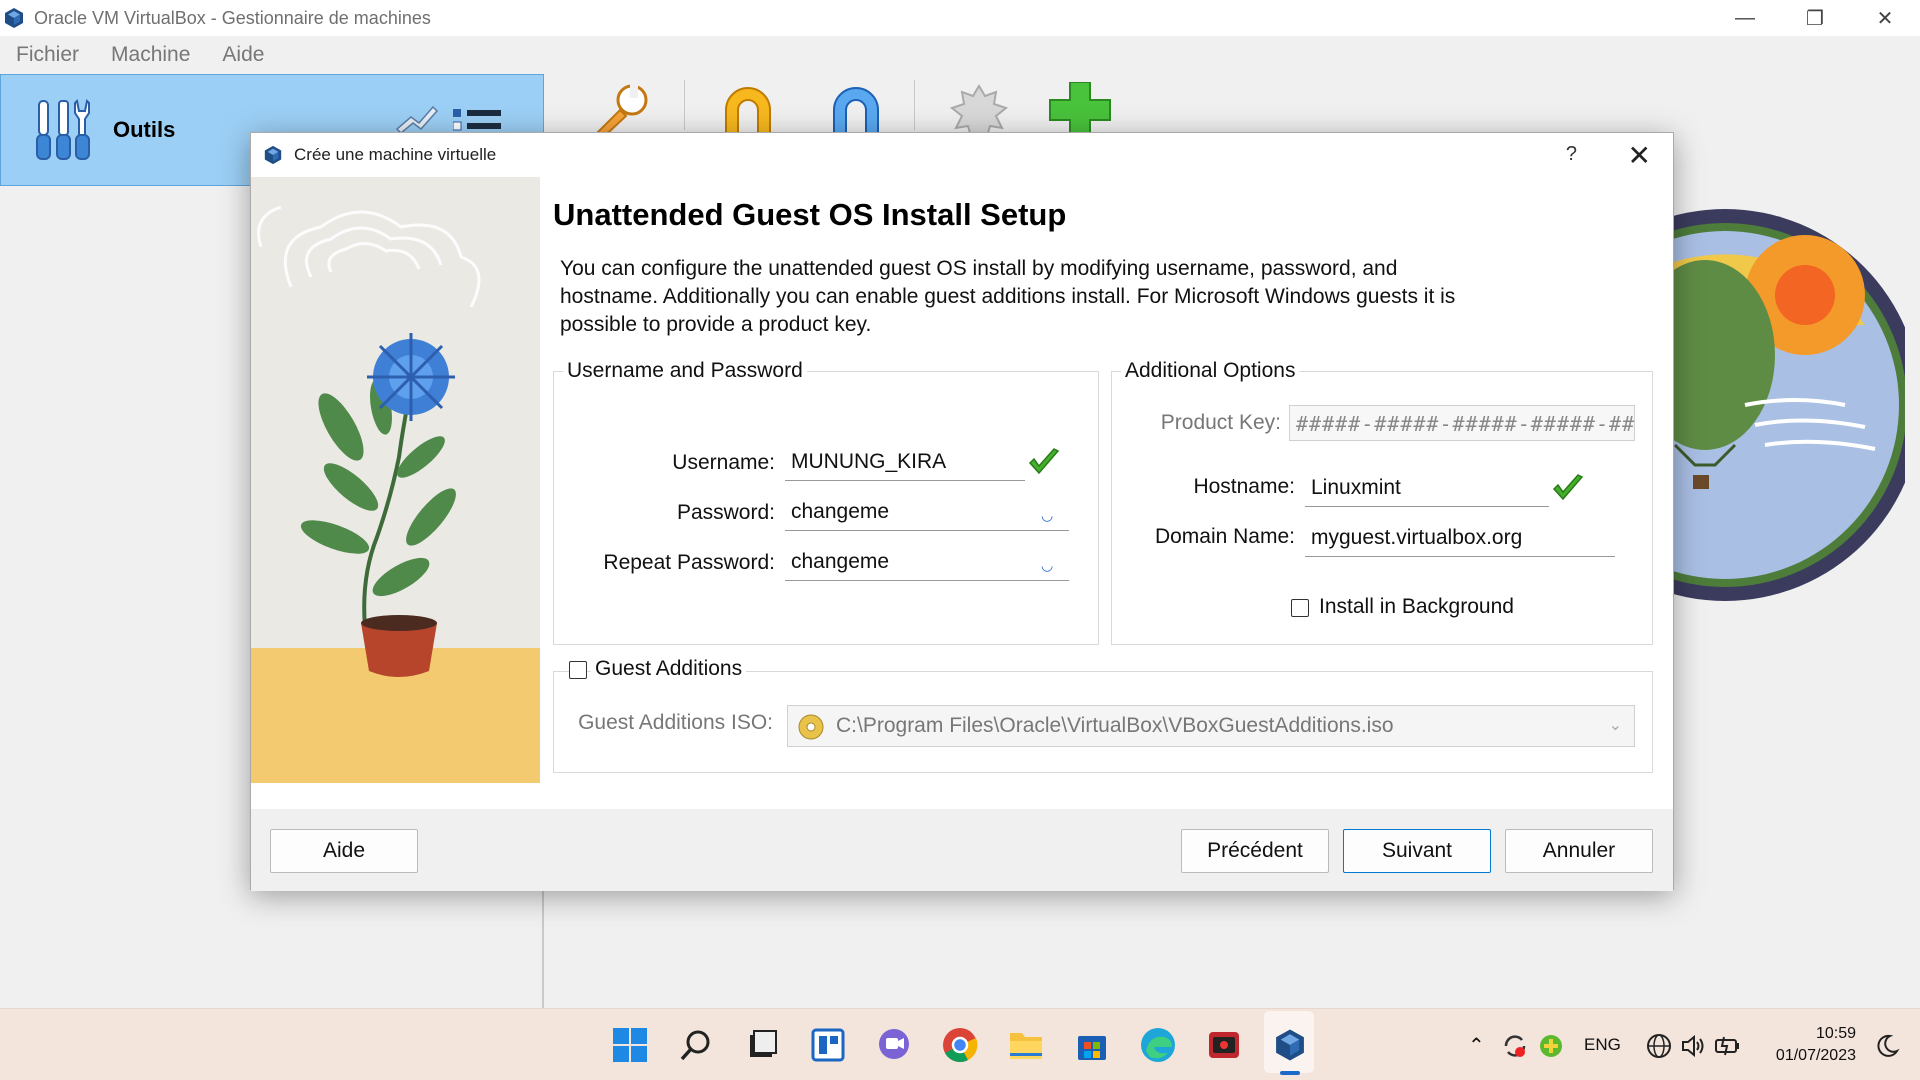 This screenshot has width=1920, height=1080. What do you see at coordinates (1476, 1045) in the screenshot?
I see `show-hidden-icons-chevron: ⌃` at bounding box center [1476, 1045].